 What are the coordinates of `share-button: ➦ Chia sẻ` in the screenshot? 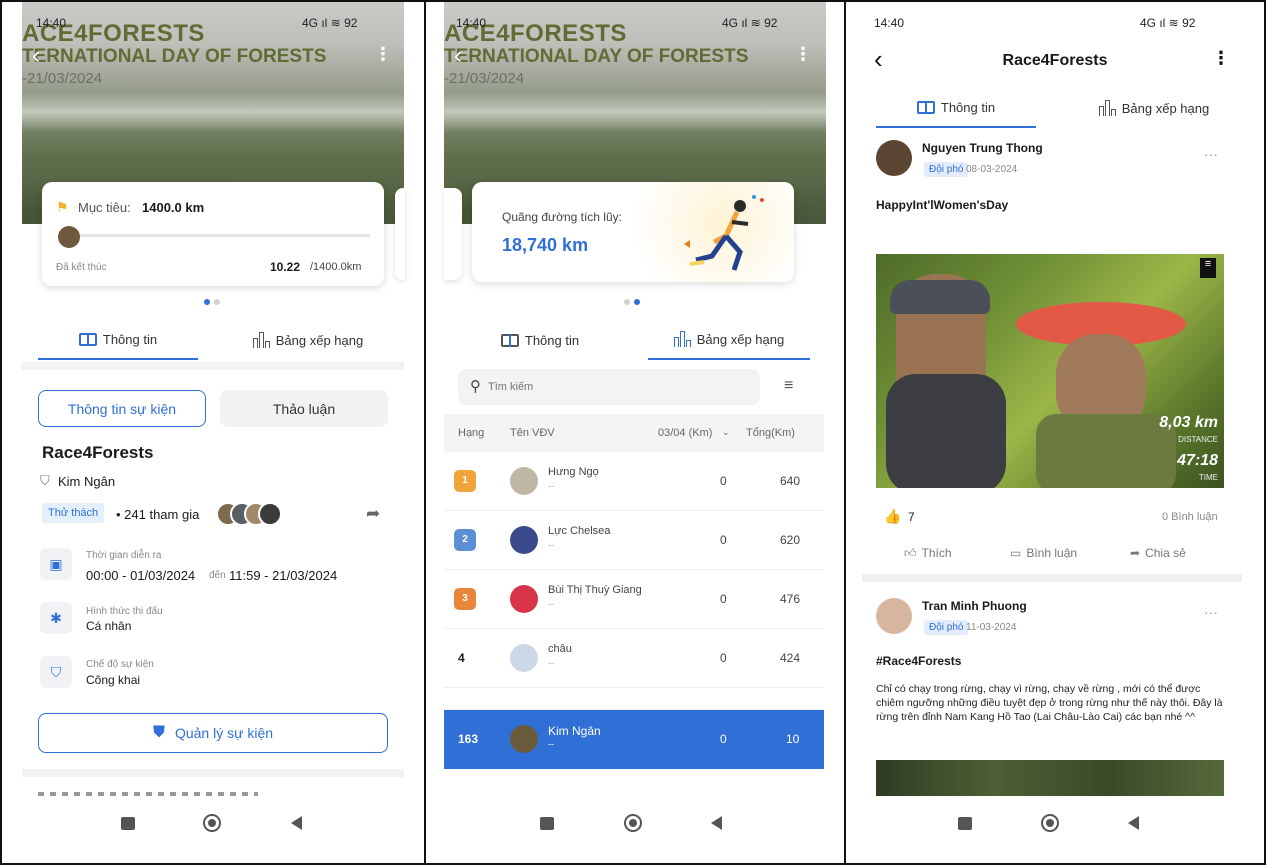 It's located at (1158, 553).